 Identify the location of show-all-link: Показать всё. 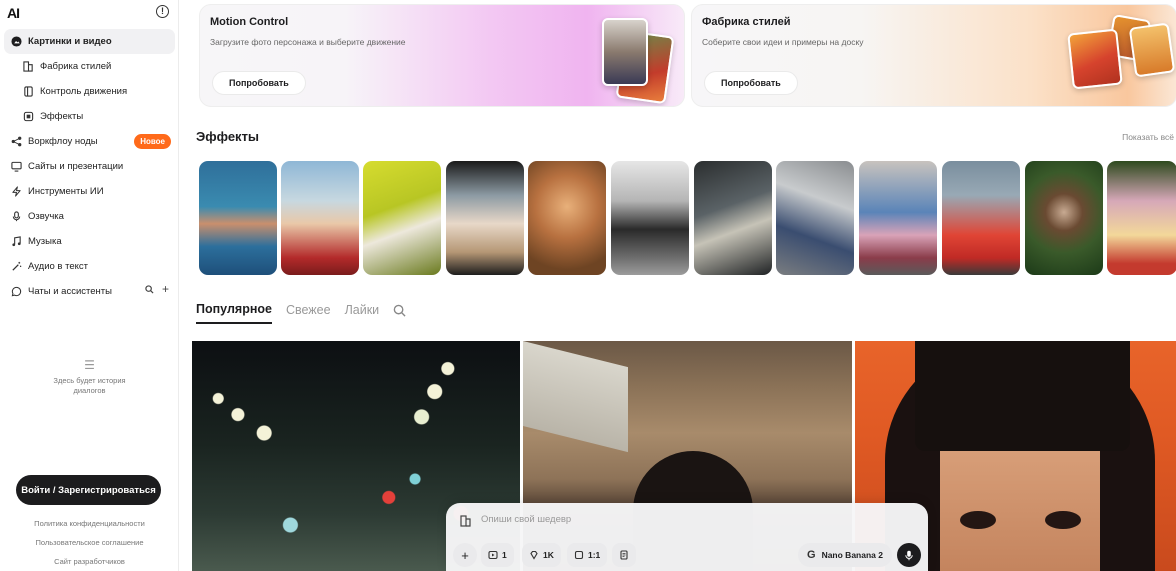
(1148, 137).